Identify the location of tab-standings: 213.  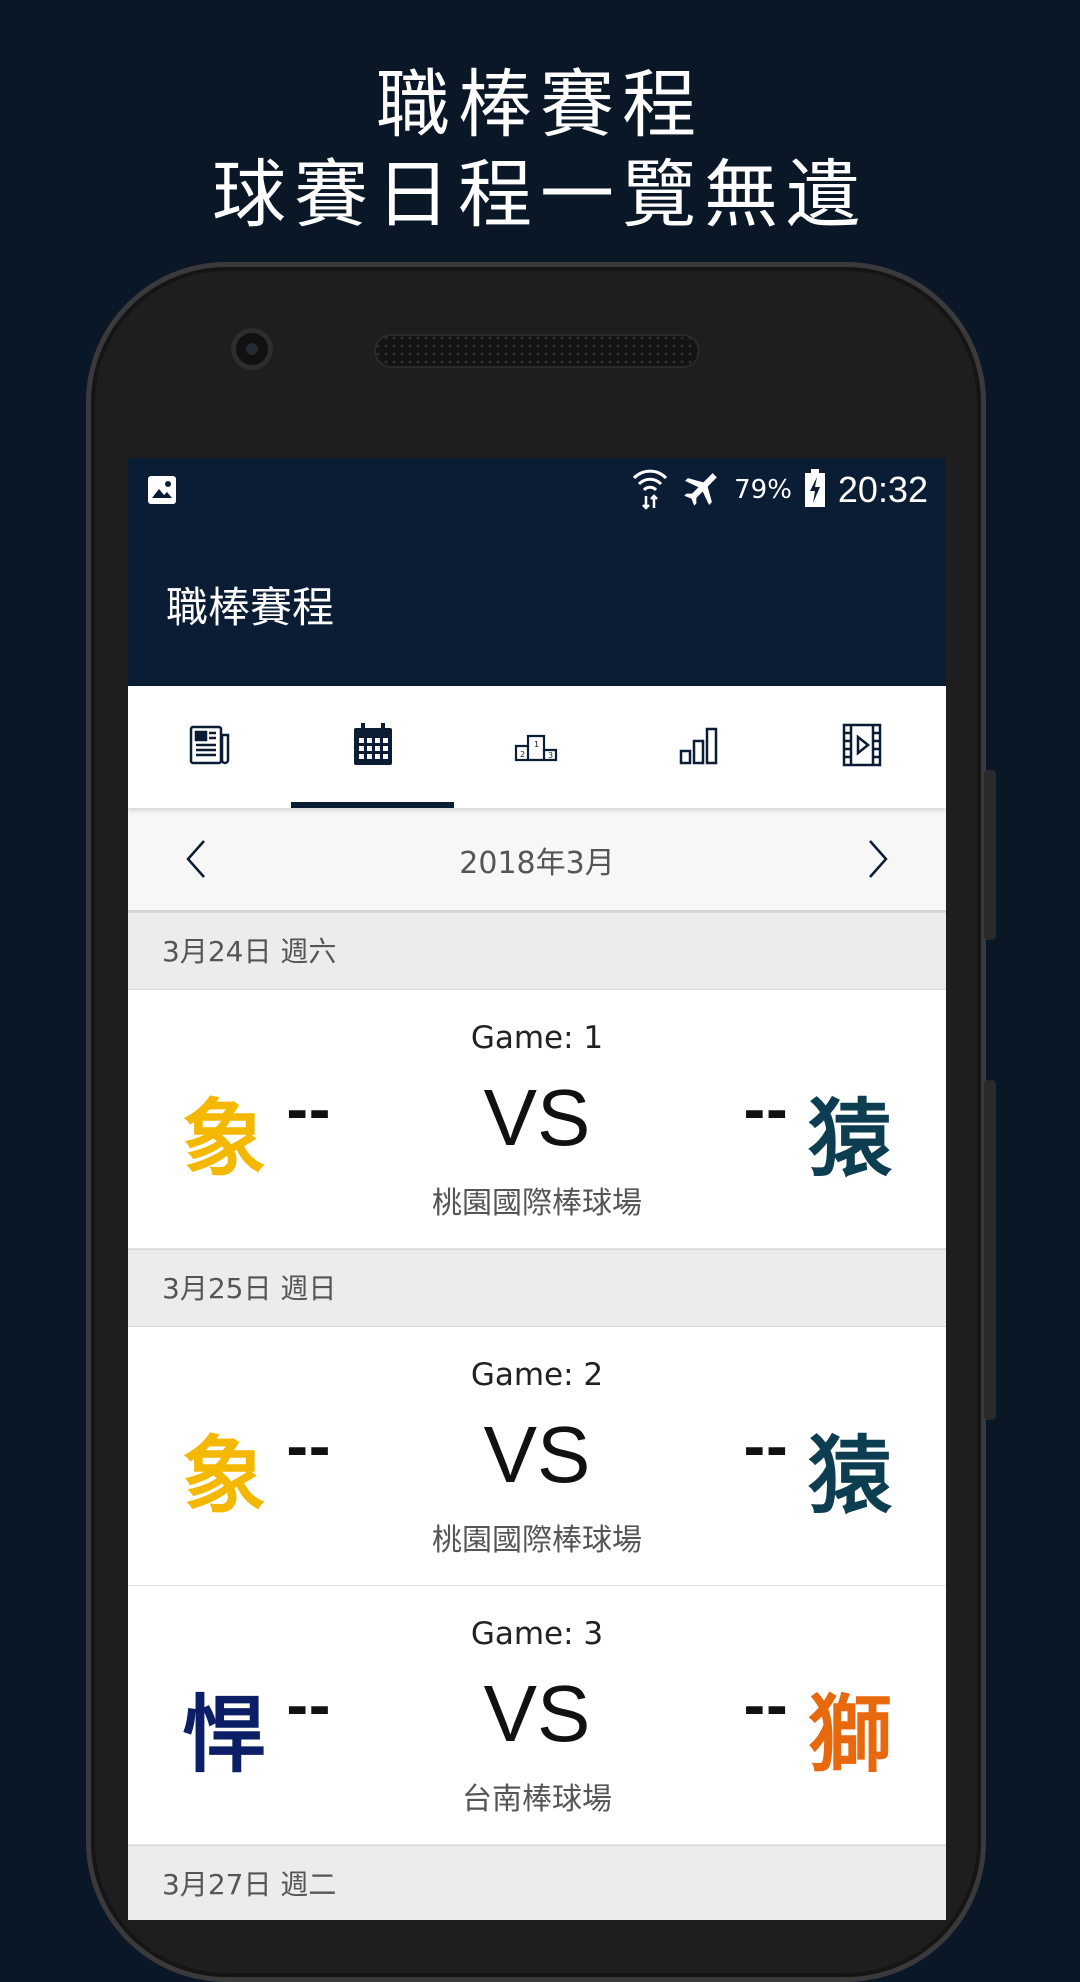
(535, 747).